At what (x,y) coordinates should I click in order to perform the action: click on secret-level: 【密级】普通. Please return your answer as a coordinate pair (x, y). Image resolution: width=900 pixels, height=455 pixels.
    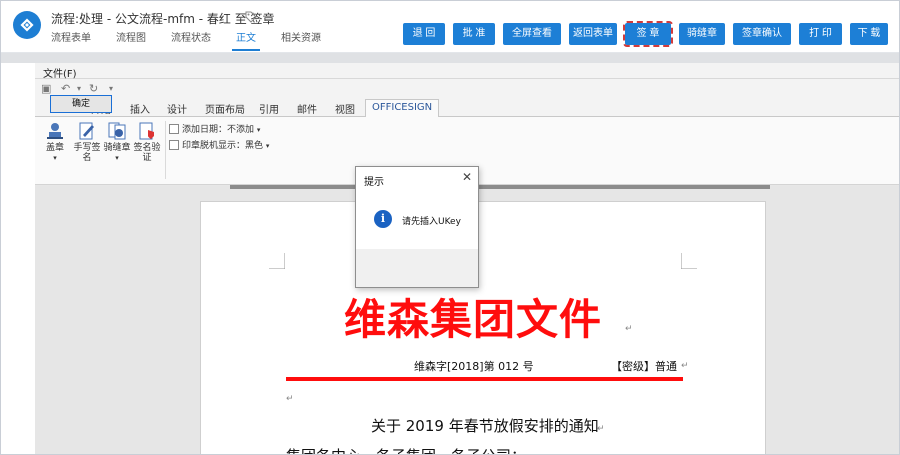
    Looking at the image, I should click on (644, 366).